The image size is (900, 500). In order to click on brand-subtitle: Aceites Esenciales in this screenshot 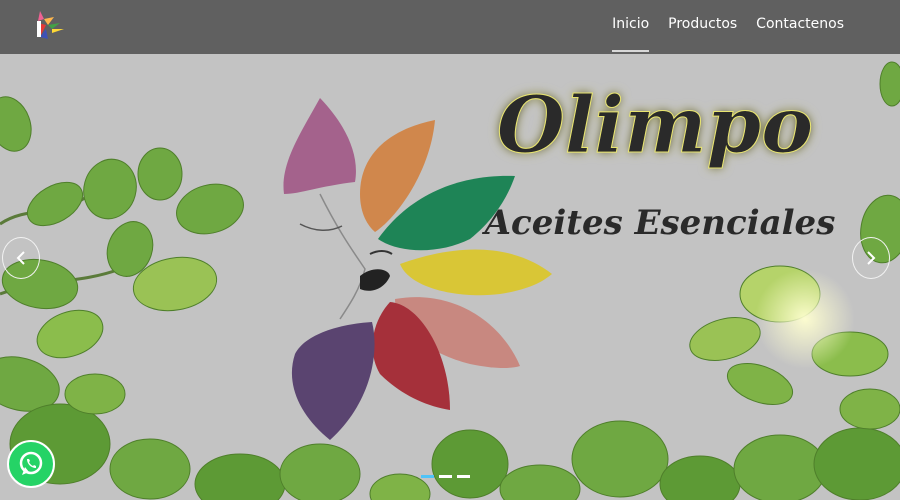, I will do `click(659, 223)`.